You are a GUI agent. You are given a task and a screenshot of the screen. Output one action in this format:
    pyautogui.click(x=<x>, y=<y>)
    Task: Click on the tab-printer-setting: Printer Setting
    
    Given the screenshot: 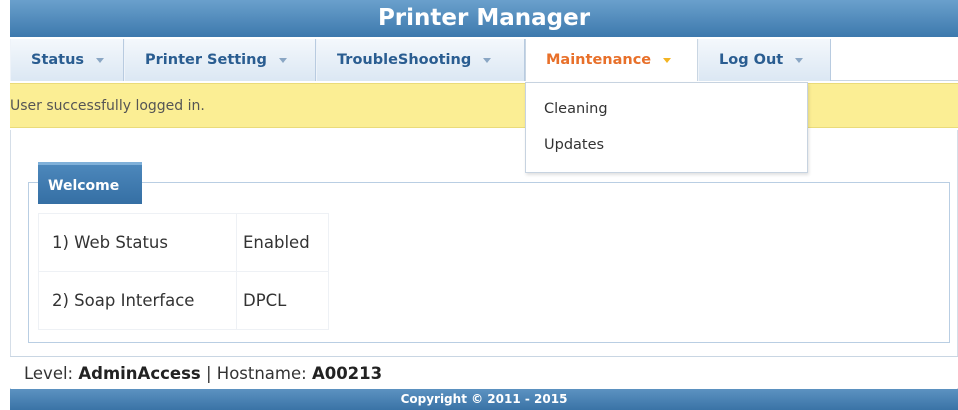 What is the action you would take?
    pyautogui.click(x=220, y=60)
    